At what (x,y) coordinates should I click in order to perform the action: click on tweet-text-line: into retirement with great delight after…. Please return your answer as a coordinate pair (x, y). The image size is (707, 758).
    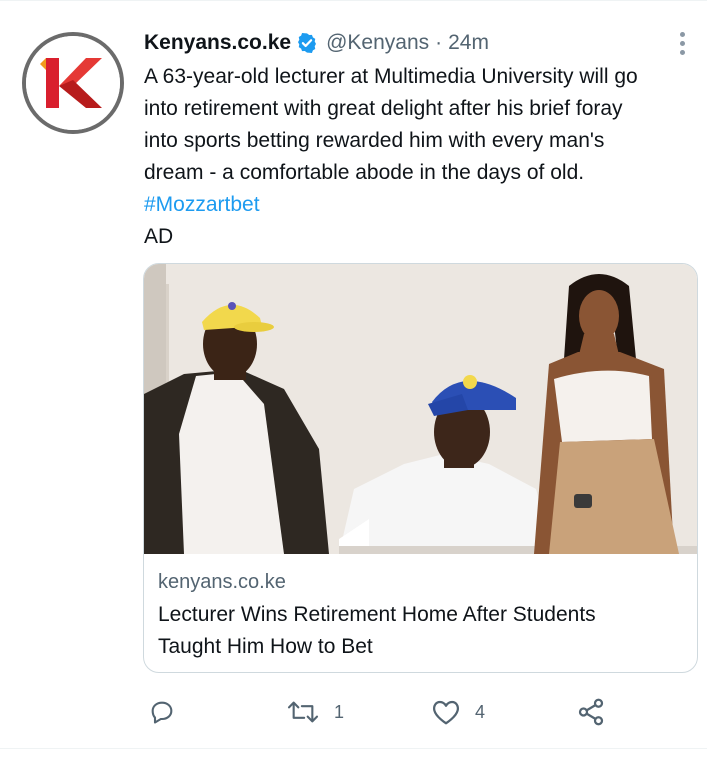
    Looking at the image, I should click on (383, 108).